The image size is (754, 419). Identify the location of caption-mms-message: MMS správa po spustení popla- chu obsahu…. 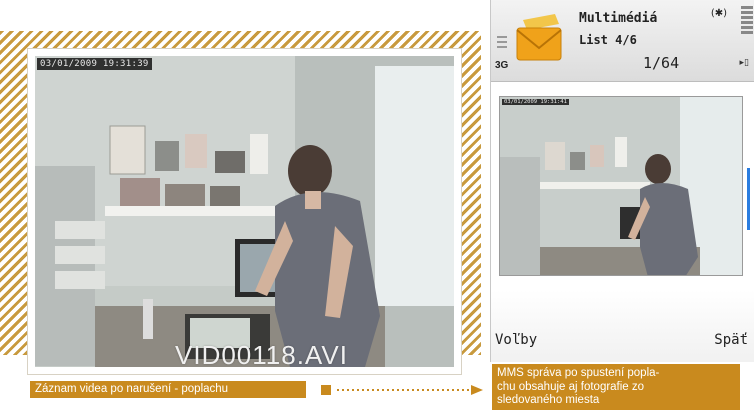
(616, 387).